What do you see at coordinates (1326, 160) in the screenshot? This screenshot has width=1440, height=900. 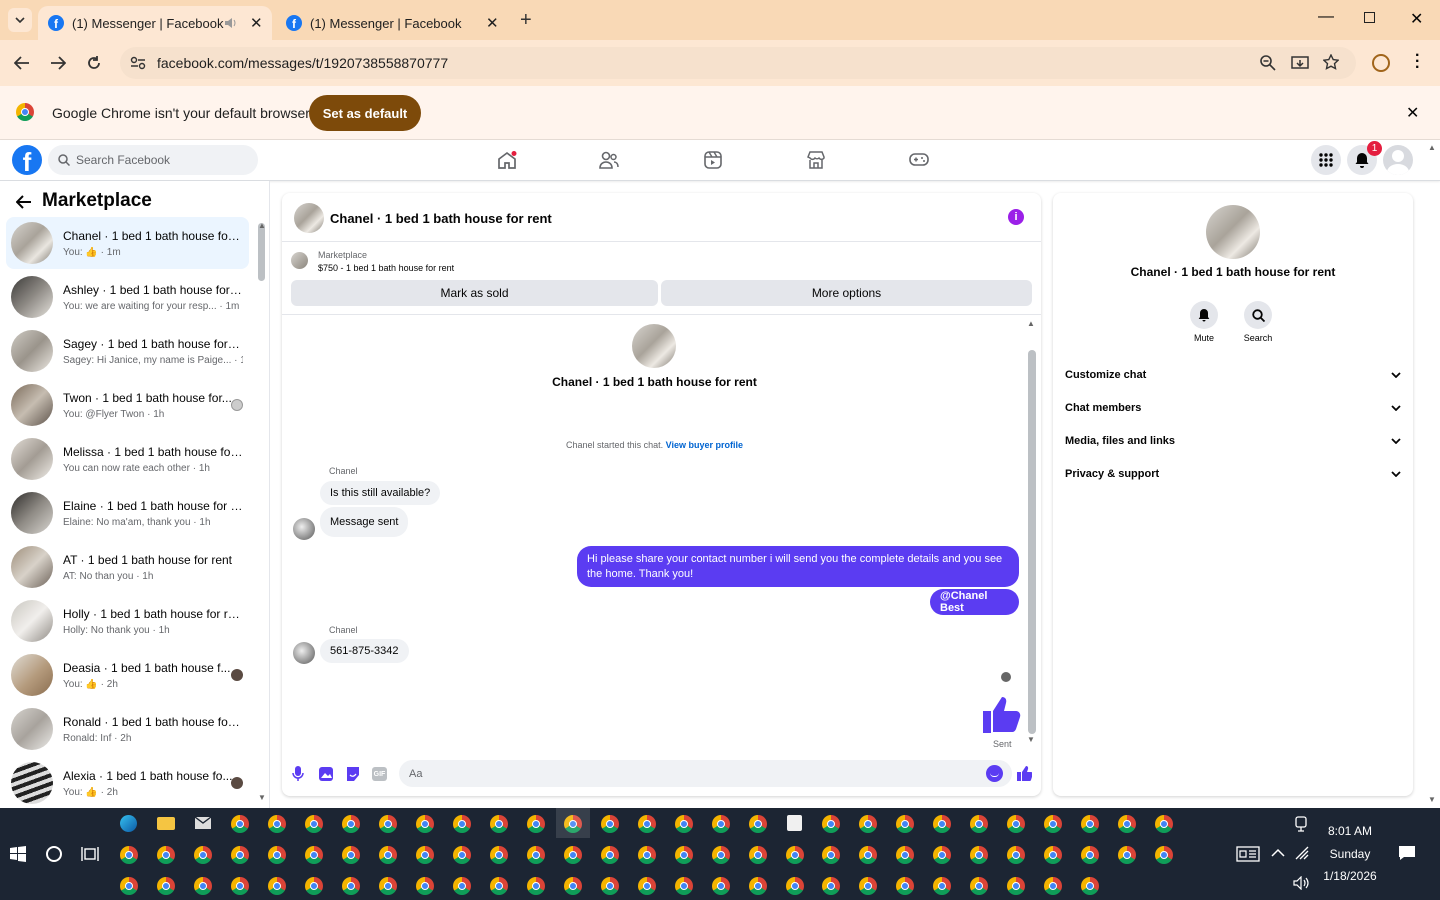 I see `menu-grid-button` at bounding box center [1326, 160].